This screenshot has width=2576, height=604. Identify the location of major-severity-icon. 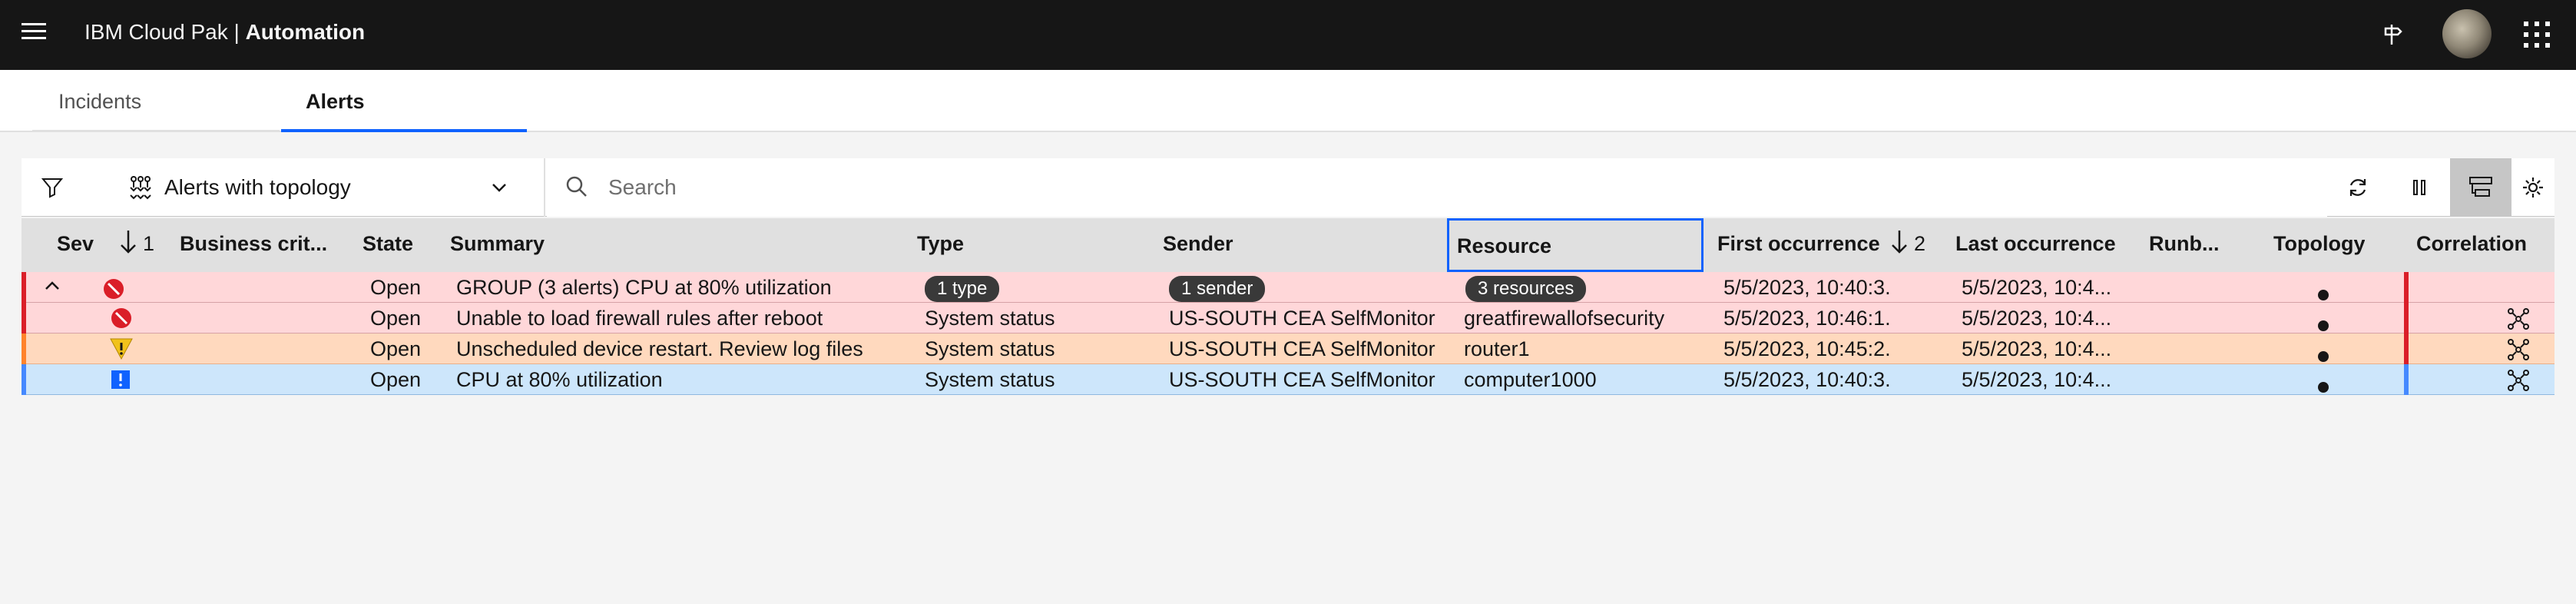
(121, 349).